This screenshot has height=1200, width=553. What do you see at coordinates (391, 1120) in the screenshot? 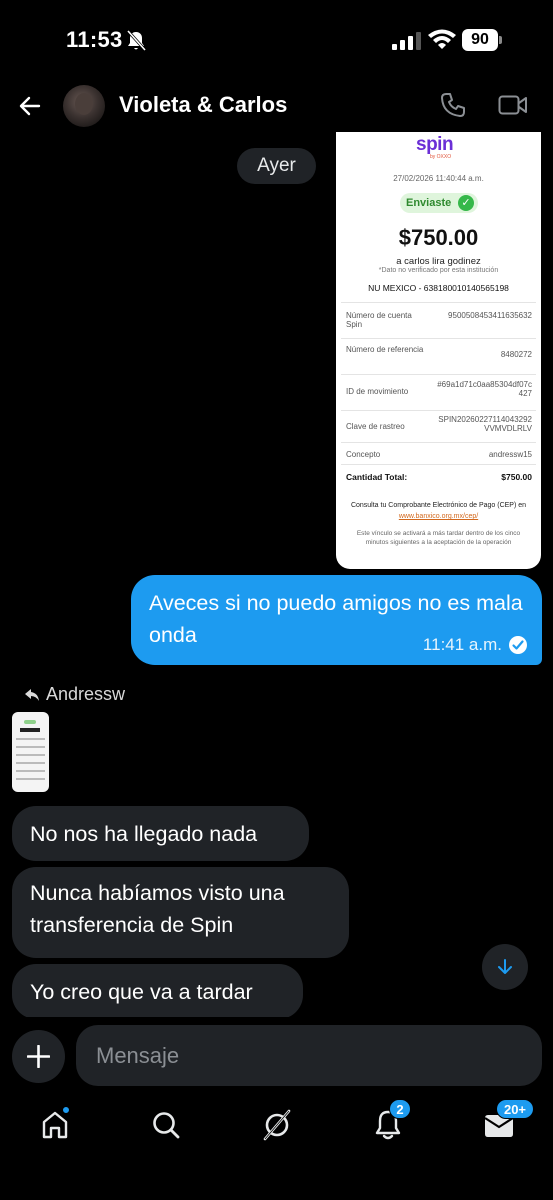
I see `nav-notifications: 2` at bounding box center [391, 1120].